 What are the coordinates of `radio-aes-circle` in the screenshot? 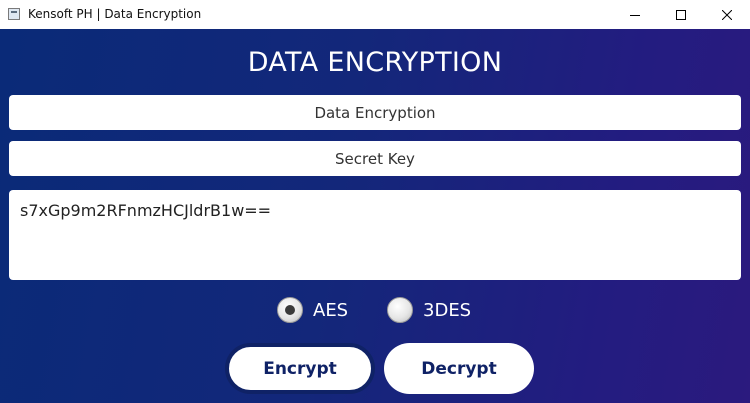 It's located at (290, 310).